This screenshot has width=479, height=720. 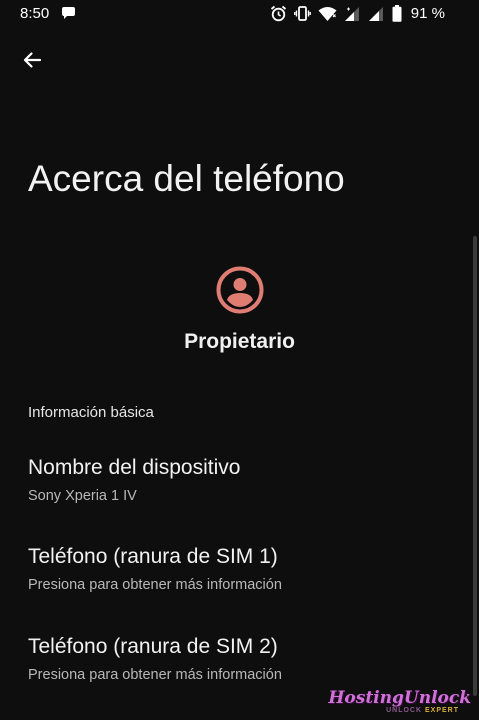 What do you see at coordinates (82, 496) in the screenshot?
I see `pref-summary: Sony Xperia 1 IV` at bounding box center [82, 496].